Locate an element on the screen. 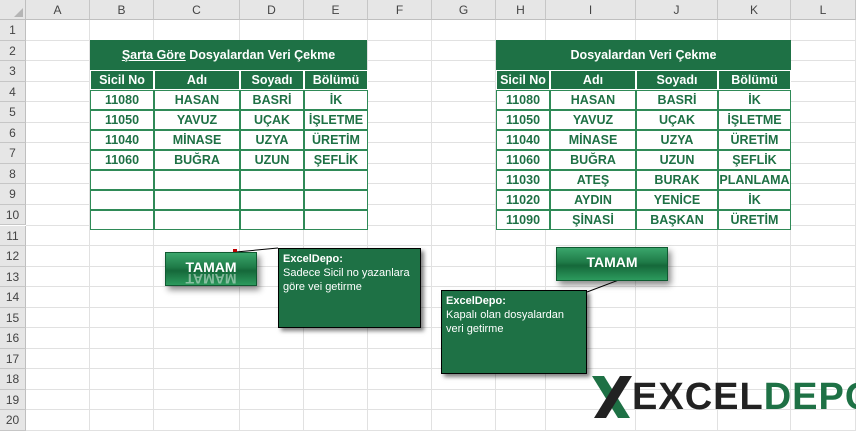 This screenshot has width=856, height=431. column-header-b: B is located at coordinates (122, 10).